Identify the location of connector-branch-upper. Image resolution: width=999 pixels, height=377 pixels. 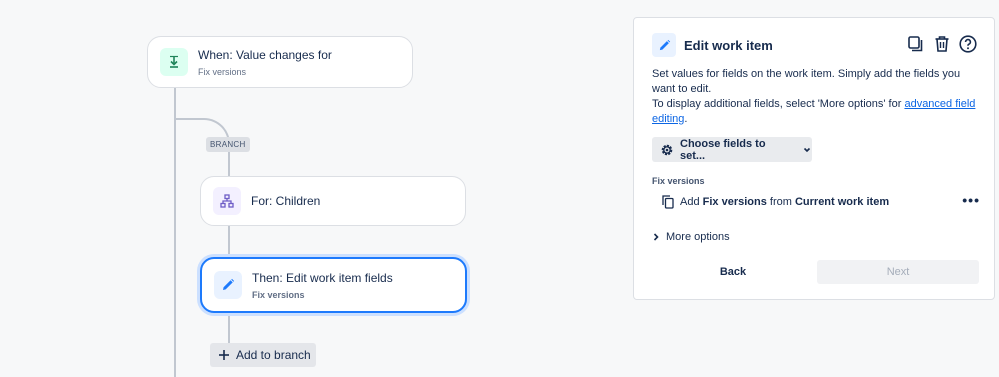
(229, 163).